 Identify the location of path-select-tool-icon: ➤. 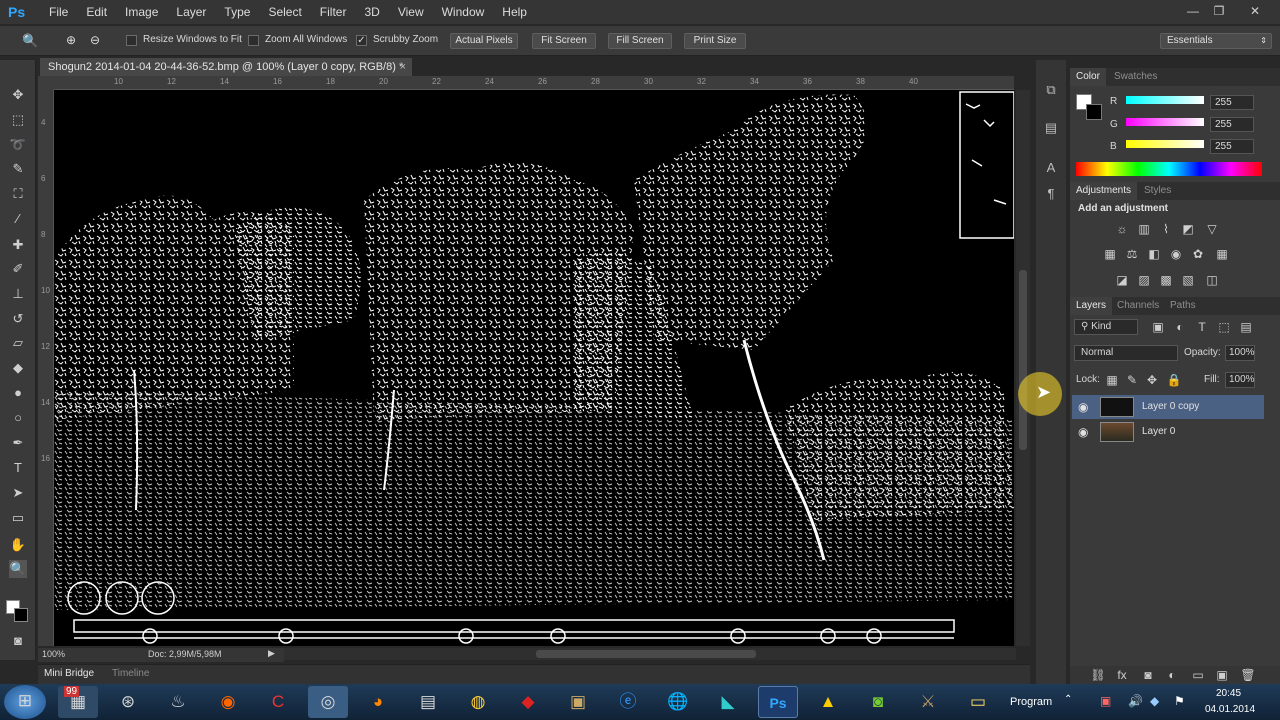
(18, 493).